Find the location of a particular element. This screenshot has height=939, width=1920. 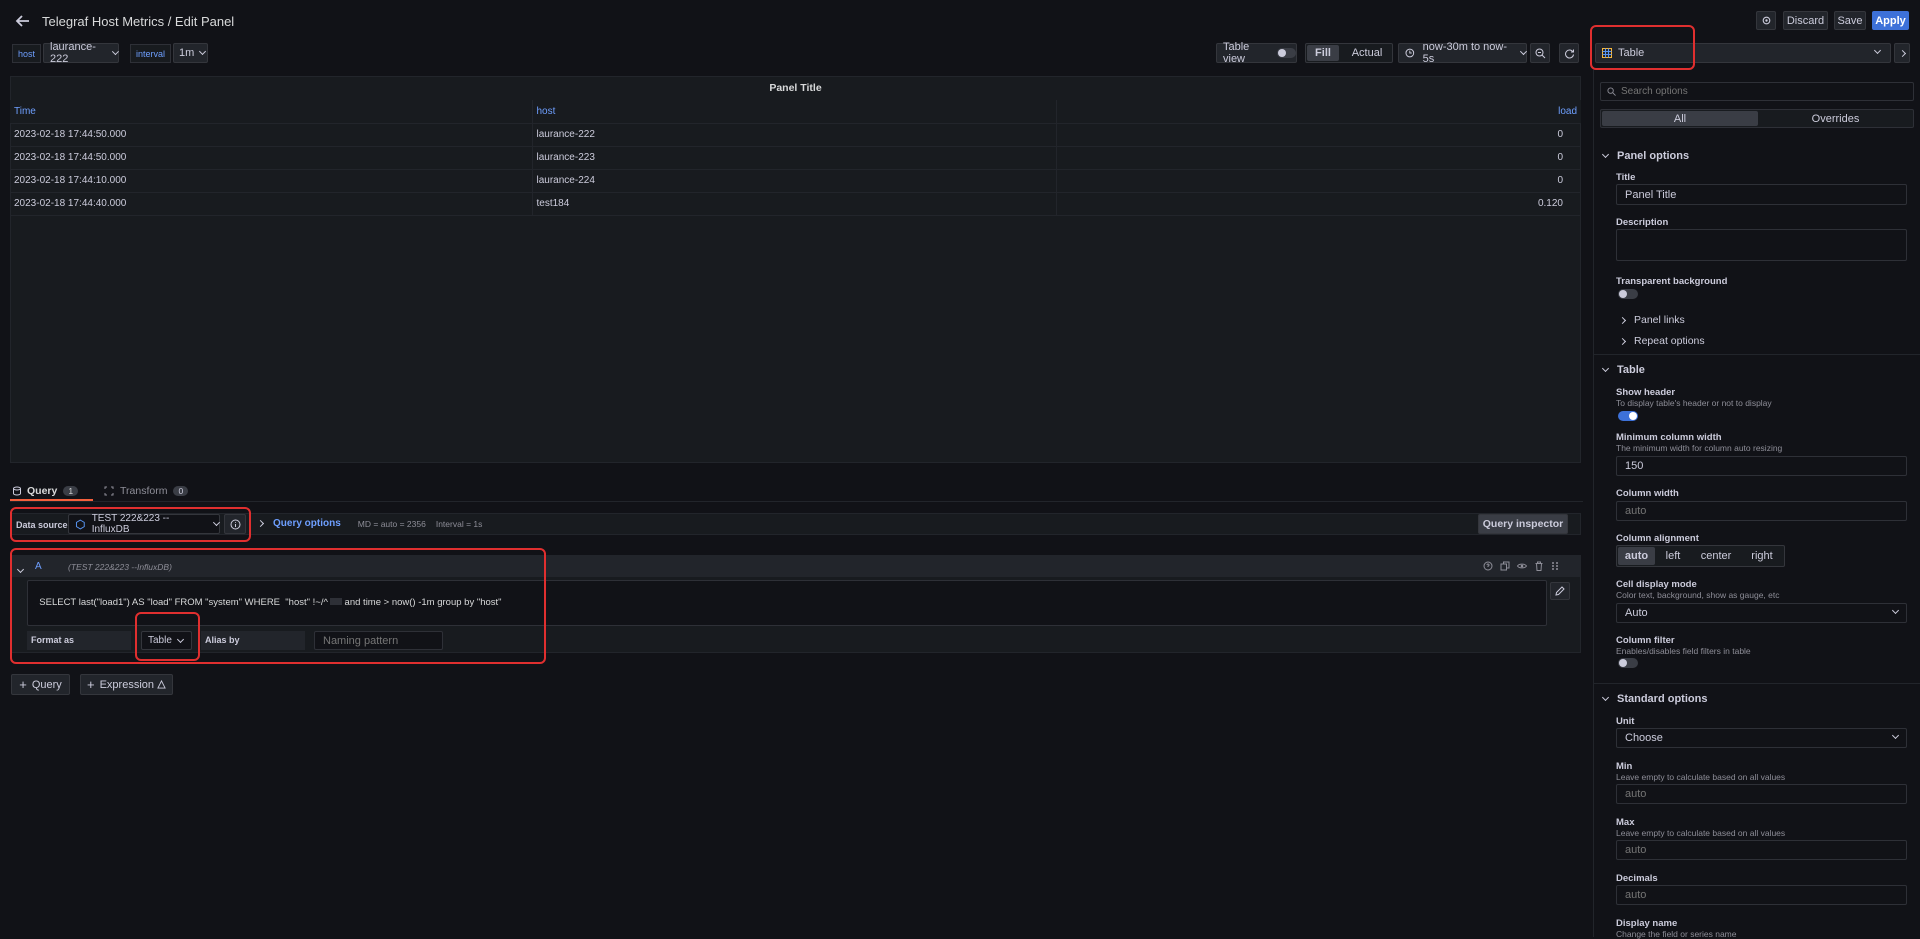

query-inspector-button: Query inspector is located at coordinates (1523, 524).